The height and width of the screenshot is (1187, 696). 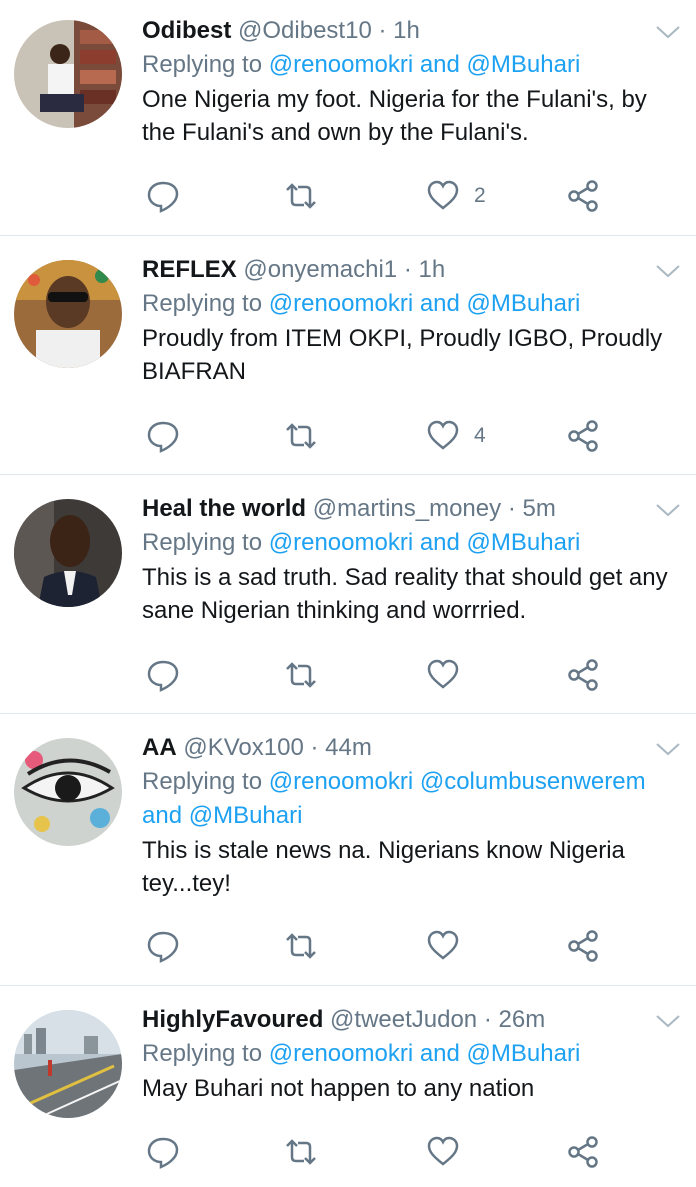 I want to click on like-count: 2, so click(x=480, y=195).